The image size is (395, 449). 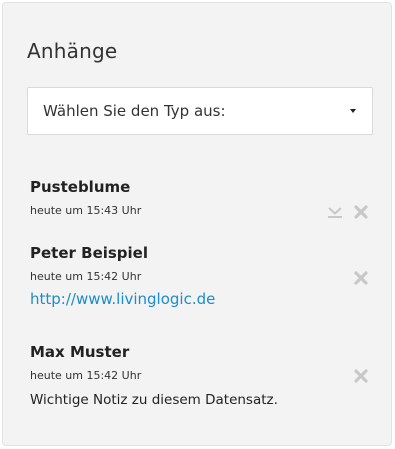 I want to click on caret-down-icon, so click(x=353, y=111).